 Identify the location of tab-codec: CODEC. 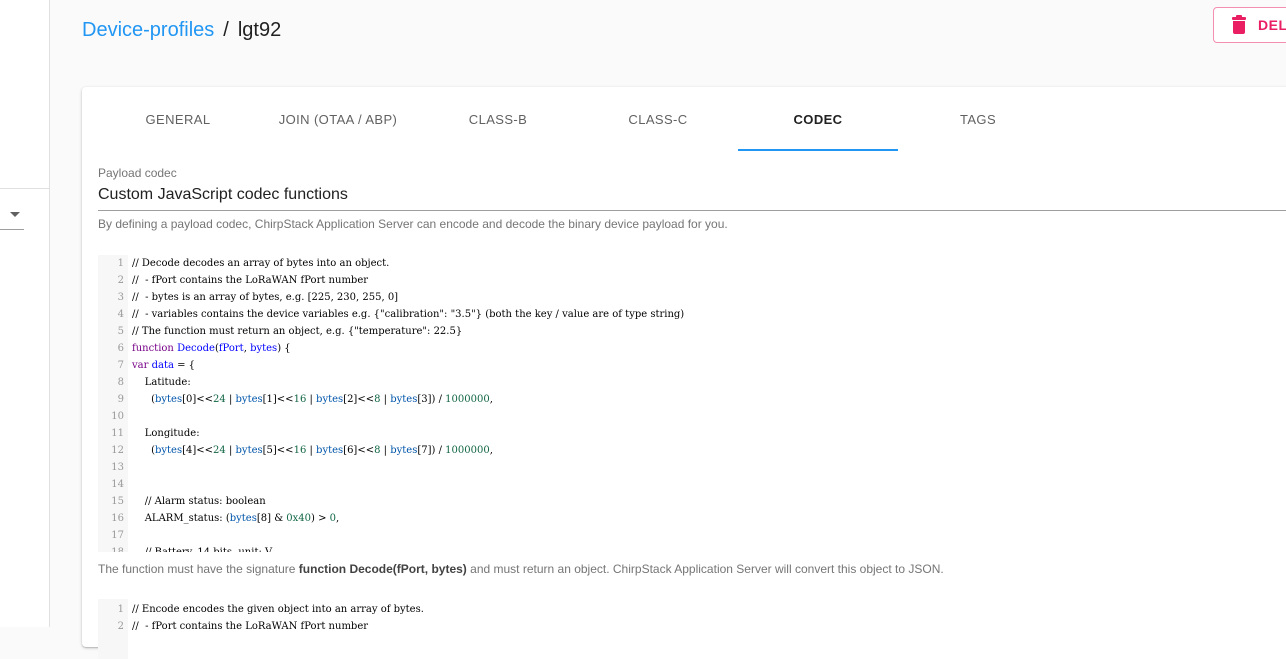
(818, 119).